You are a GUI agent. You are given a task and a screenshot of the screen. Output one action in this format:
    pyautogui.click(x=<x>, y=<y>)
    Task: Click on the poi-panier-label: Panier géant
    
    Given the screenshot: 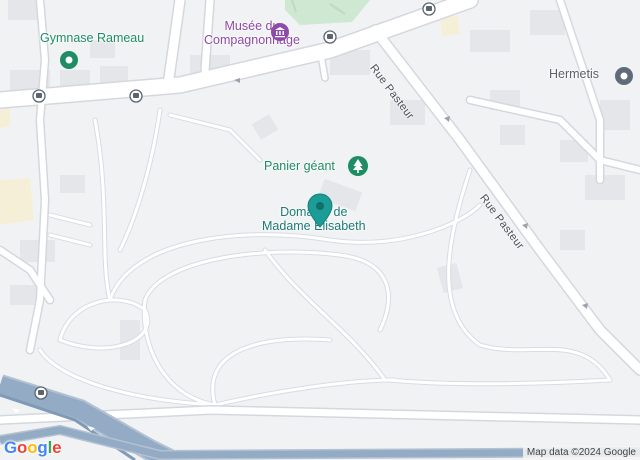 What is the action you would take?
    pyautogui.click(x=299, y=166)
    